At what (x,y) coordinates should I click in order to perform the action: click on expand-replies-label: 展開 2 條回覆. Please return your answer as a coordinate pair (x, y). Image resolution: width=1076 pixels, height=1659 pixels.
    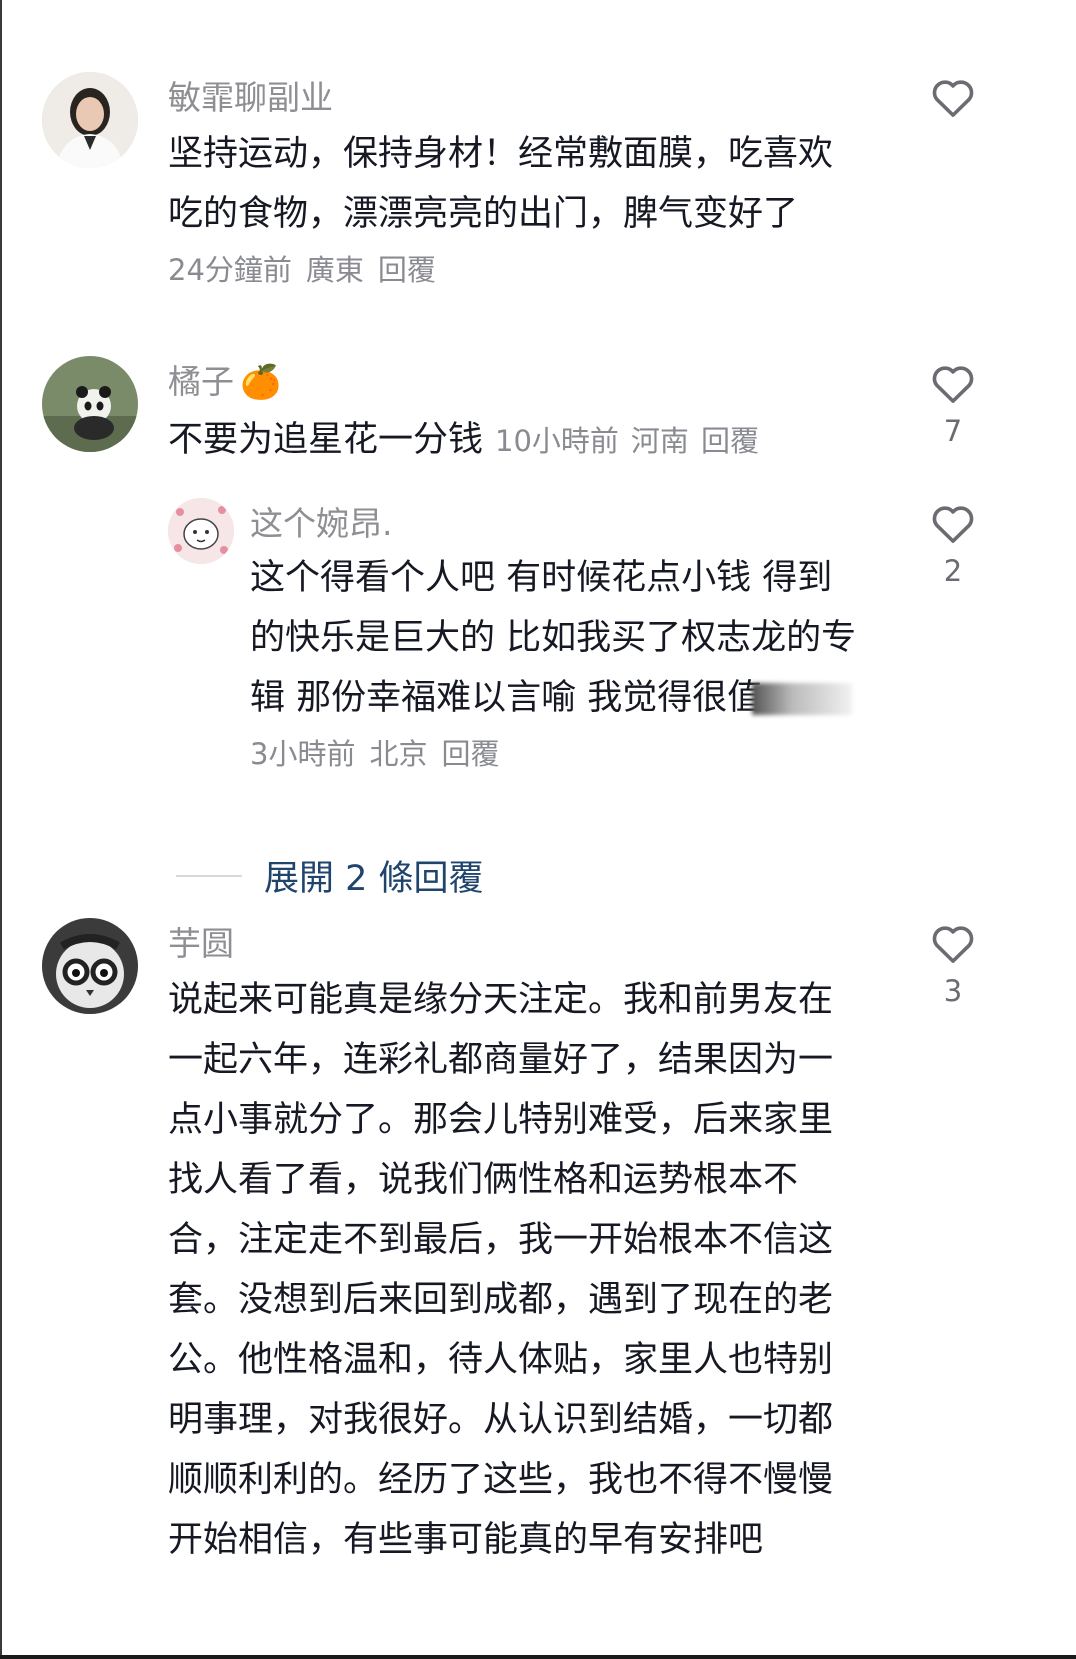
    Looking at the image, I should click on (374, 879).